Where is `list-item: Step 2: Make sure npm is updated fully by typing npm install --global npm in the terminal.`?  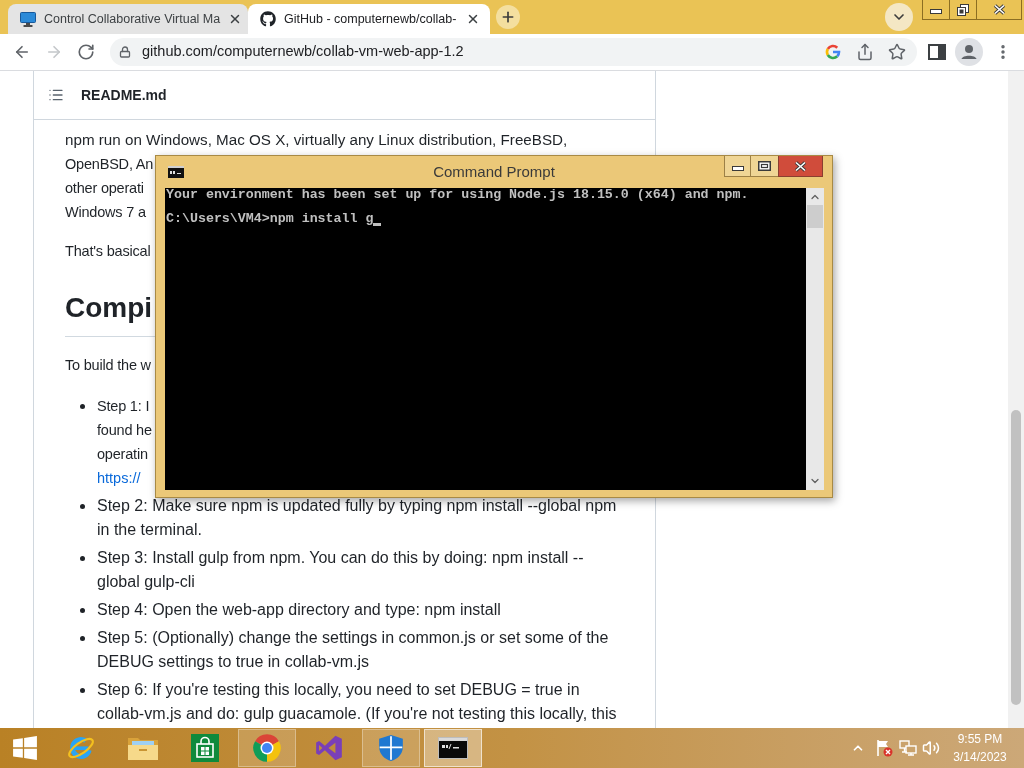 list-item: Step 2: Make sure npm is updated fully by typing npm install --global npm in the terminal. is located at coordinates (357, 518).